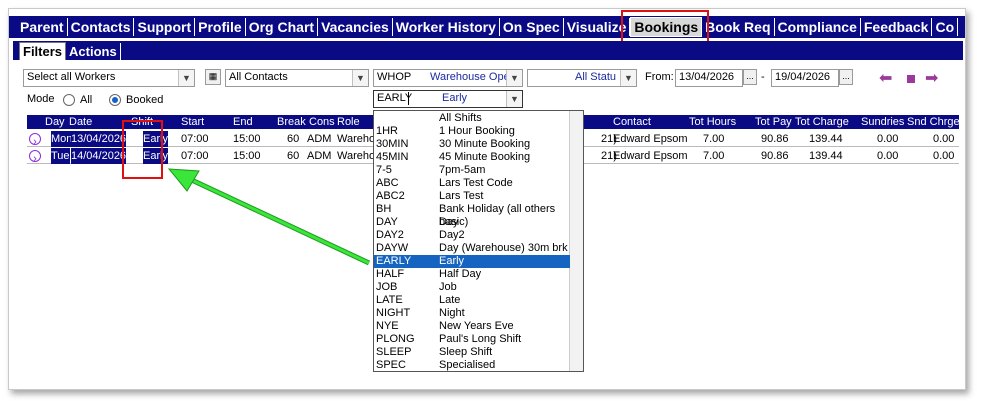 This screenshot has height=408, width=982. I want to click on from-label: From:, so click(659, 77).